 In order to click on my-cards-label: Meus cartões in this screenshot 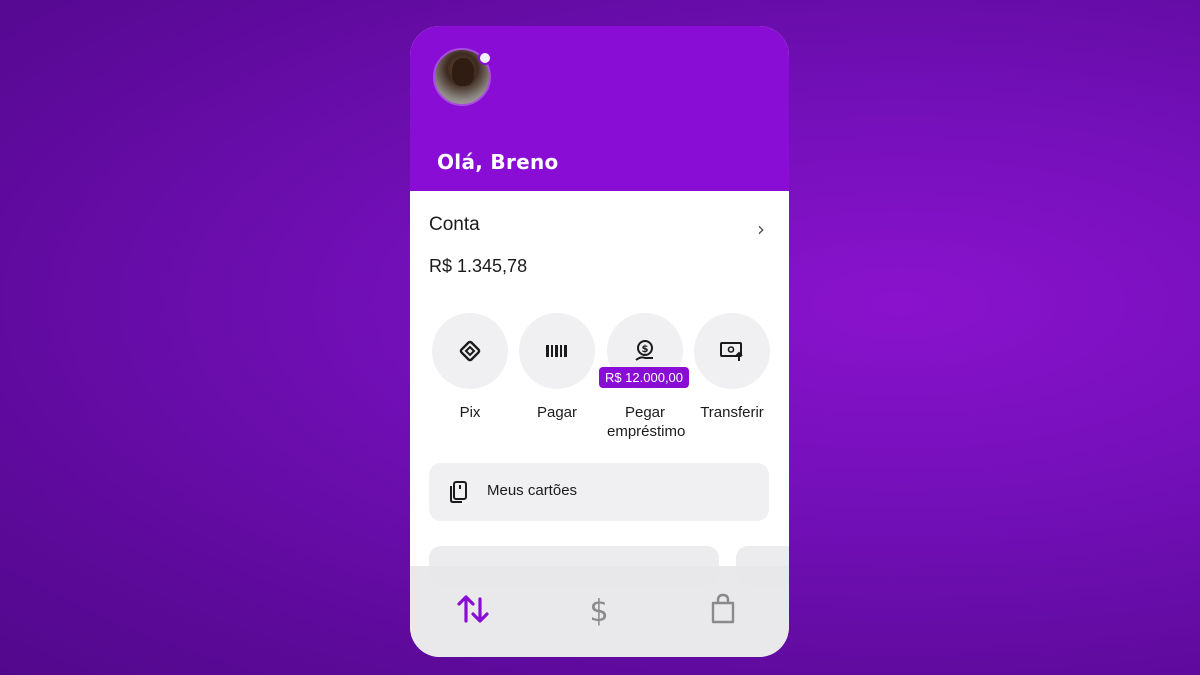, I will do `click(532, 490)`.